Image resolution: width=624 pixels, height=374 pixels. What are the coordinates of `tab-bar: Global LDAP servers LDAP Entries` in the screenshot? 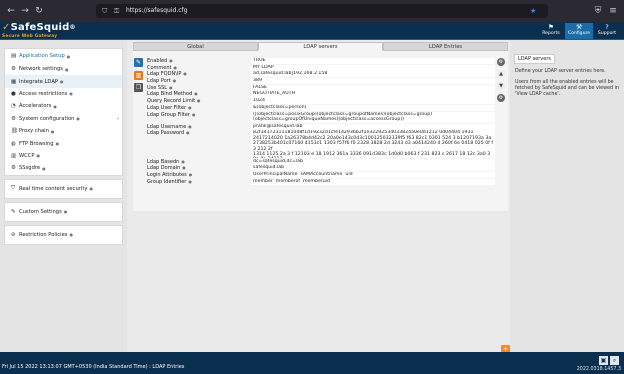 It's located at (320, 46).